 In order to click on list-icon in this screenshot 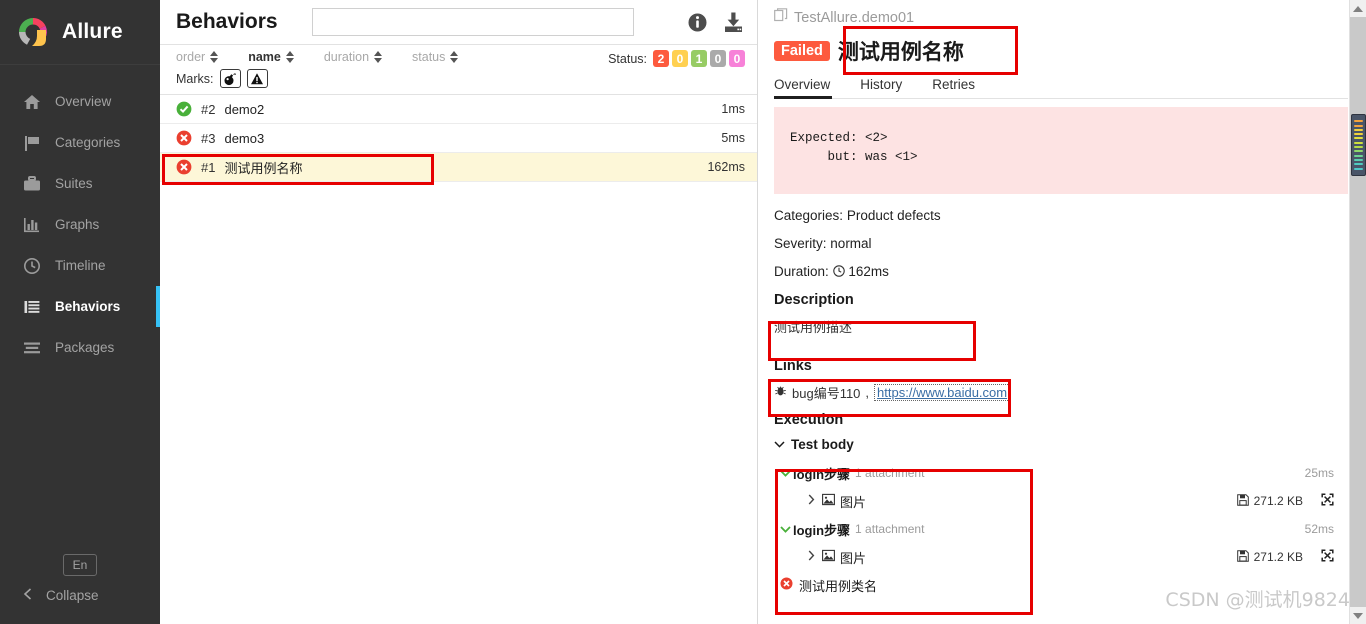, I will do `click(31, 306)`.